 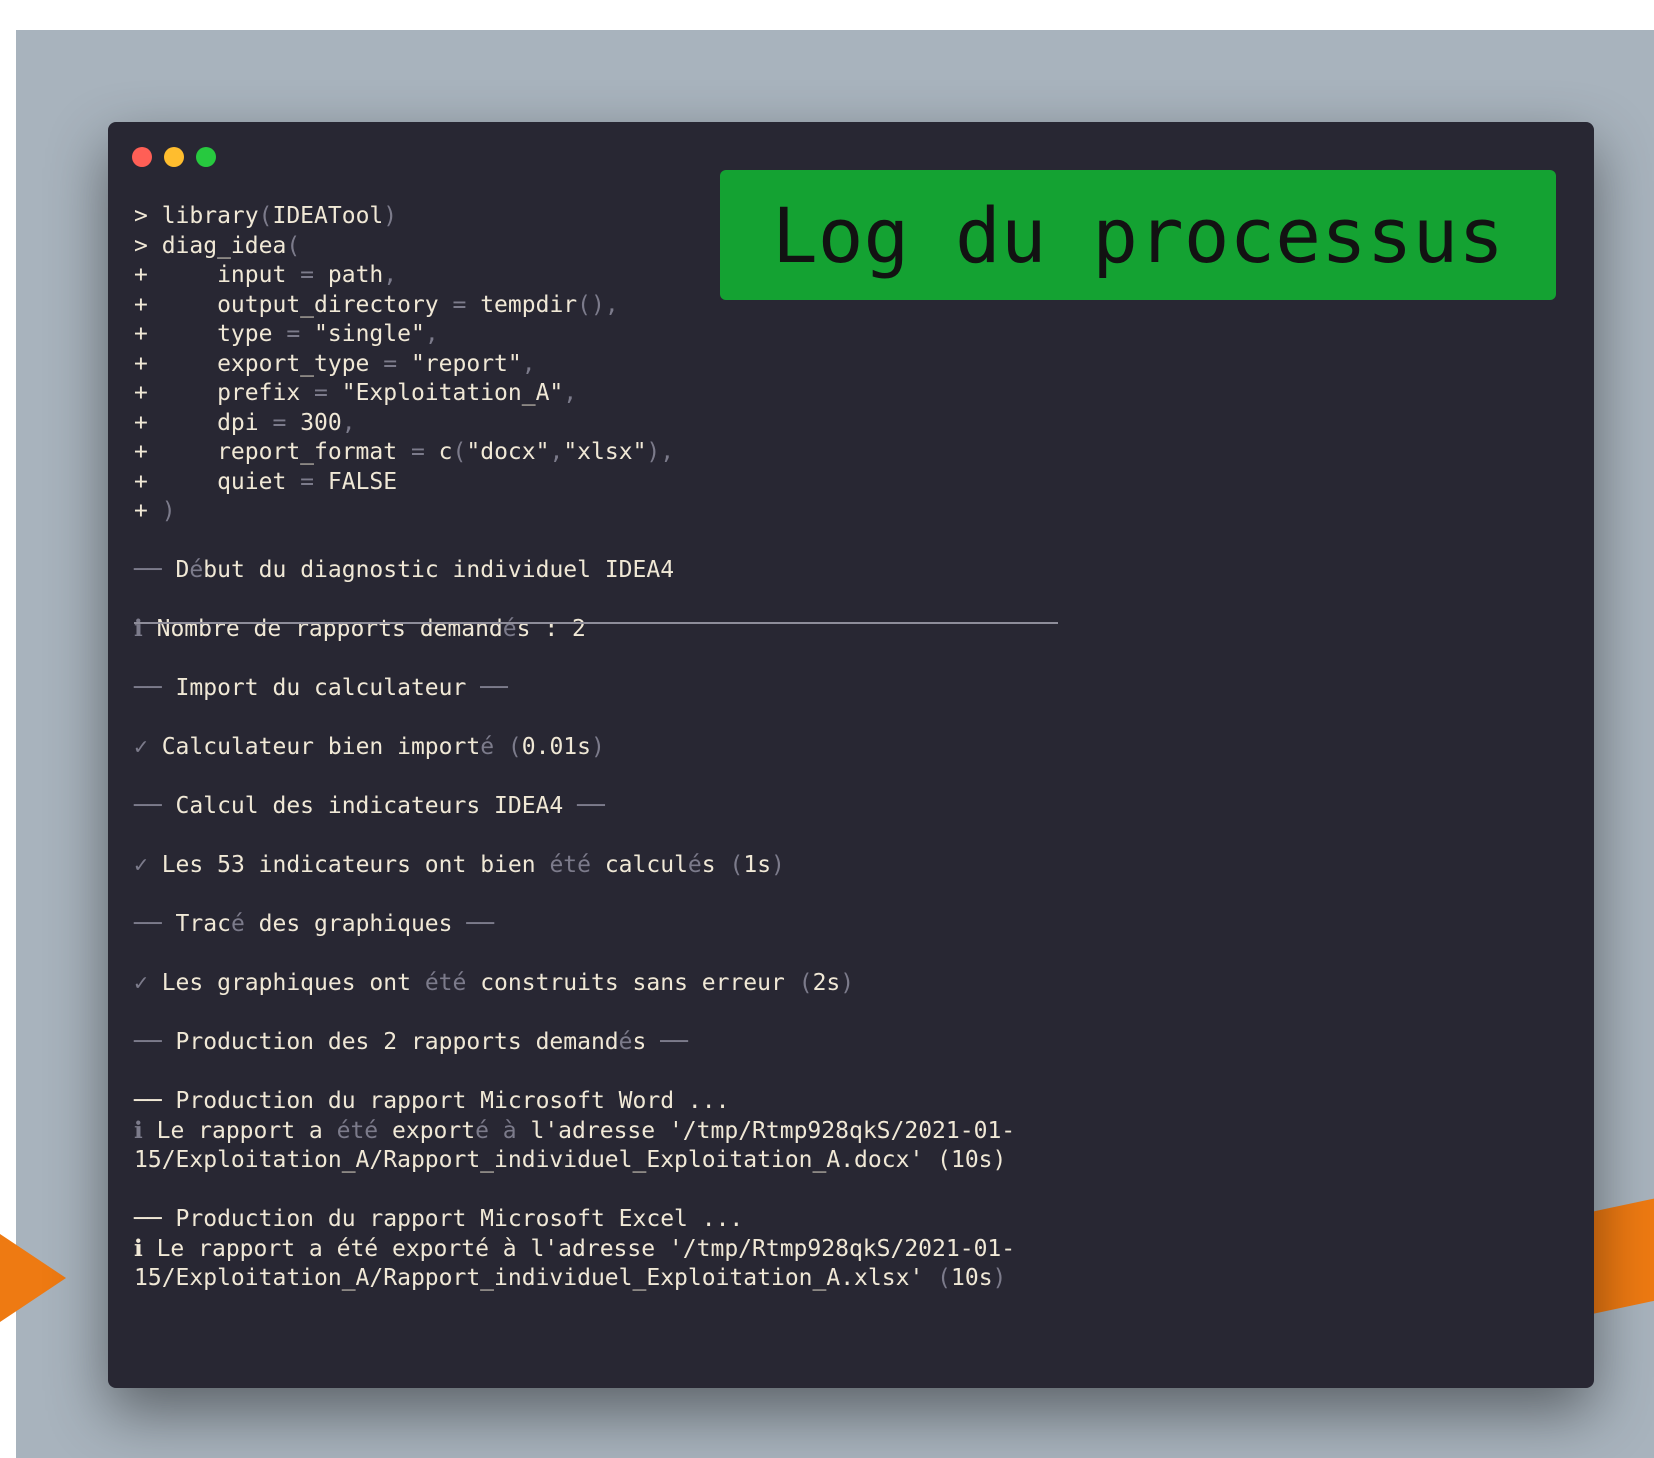 What do you see at coordinates (321, 747) in the screenshot?
I see `console-text: Calculateur bien import` at bounding box center [321, 747].